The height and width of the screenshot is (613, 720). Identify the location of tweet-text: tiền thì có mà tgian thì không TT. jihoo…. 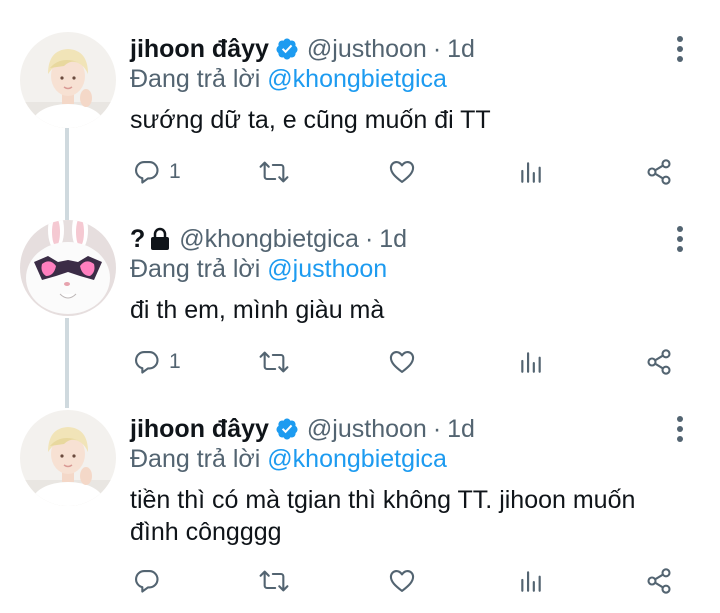
(383, 516).